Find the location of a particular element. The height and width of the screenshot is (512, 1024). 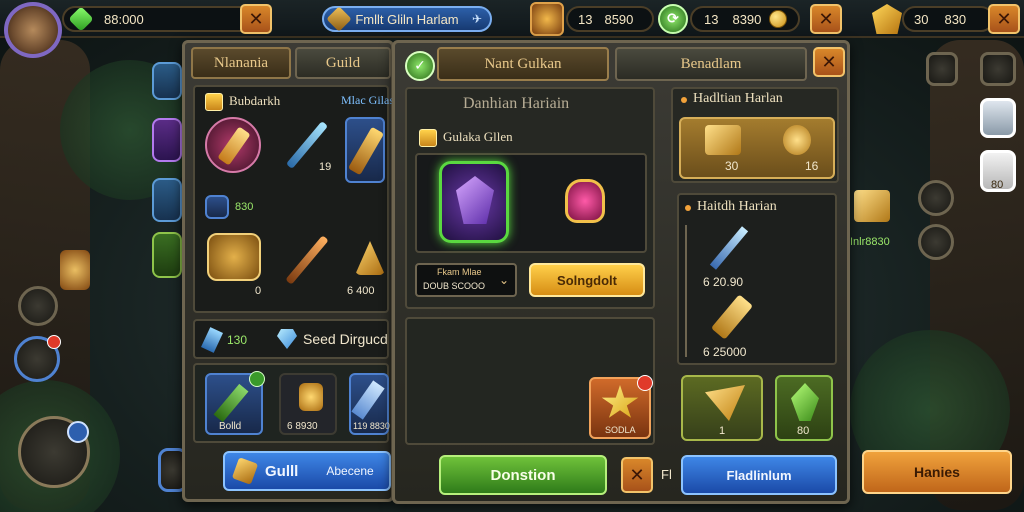

hanies-button: Hanies is located at coordinates (937, 472).